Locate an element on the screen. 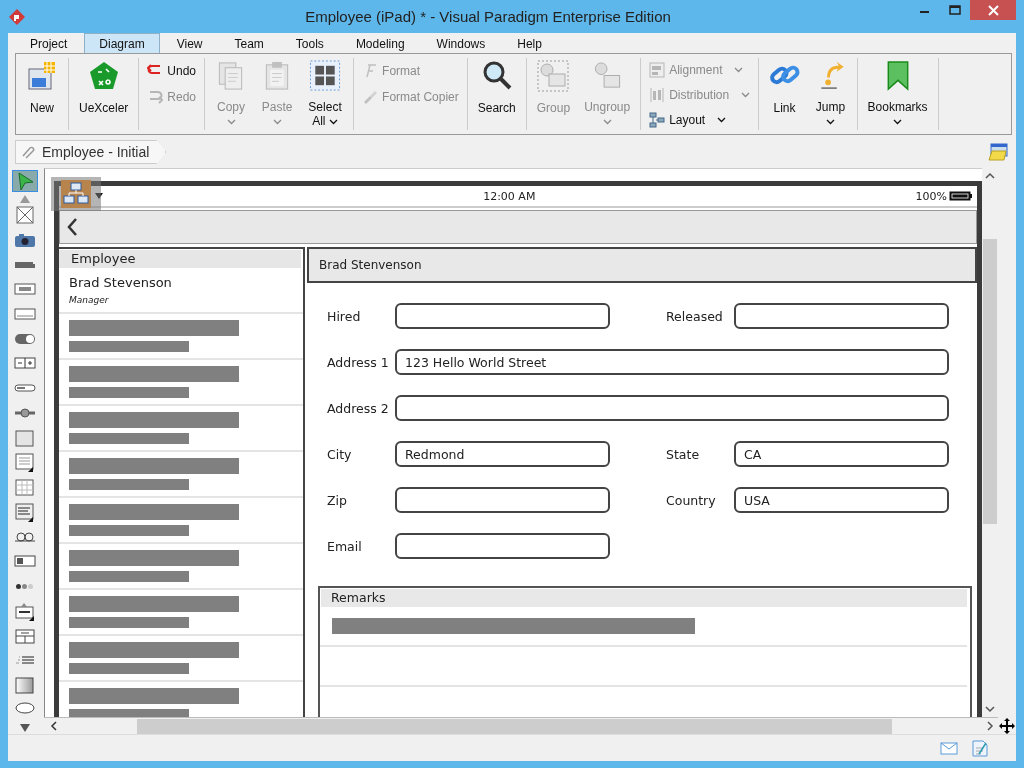 This screenshot has height=768, width=1024. ribbon-button: UeXceler is located at coordinates (104, 94).